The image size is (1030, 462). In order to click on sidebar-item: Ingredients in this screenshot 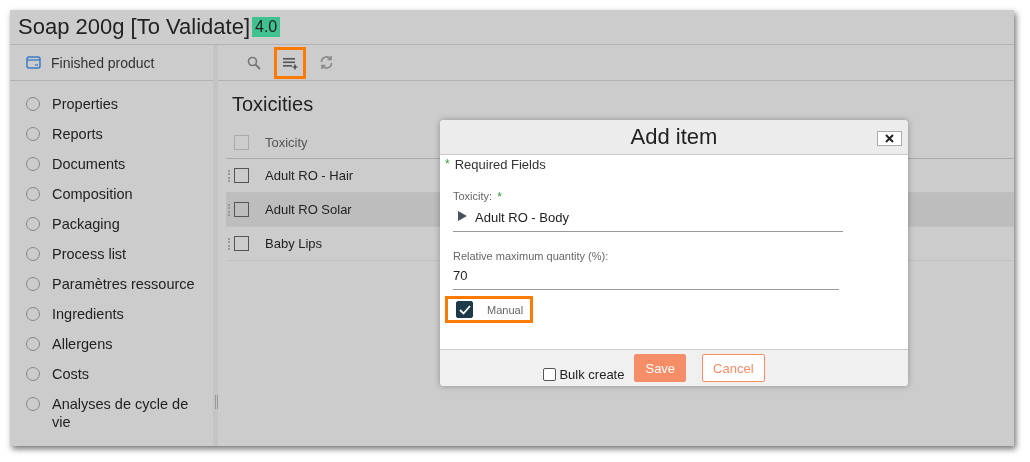, I will do `click(111, 314)`.